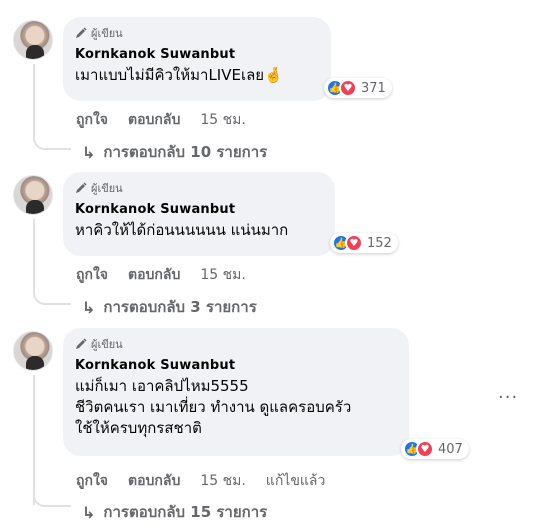  What do you see at coordinates (182, 230) in the screenshot?
I see `comment-text: หาคิวให้ได้ก่อนนนนนน แน่นมาก` at bounding box center [182, 230].